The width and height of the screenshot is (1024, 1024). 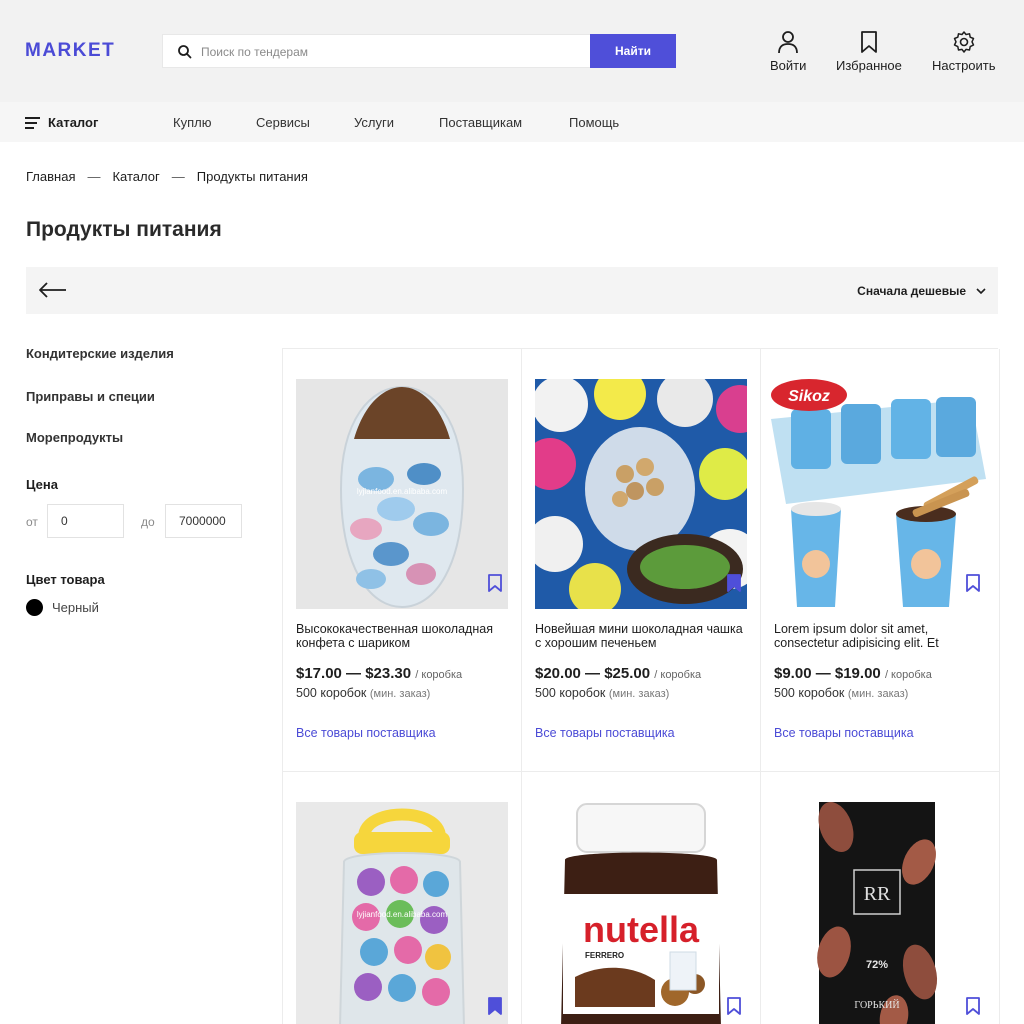 What do you see at coordinates (604, 955) in the screenshot?
I see `brand-subtext: FERRERO` at bounding box center [604, 955].